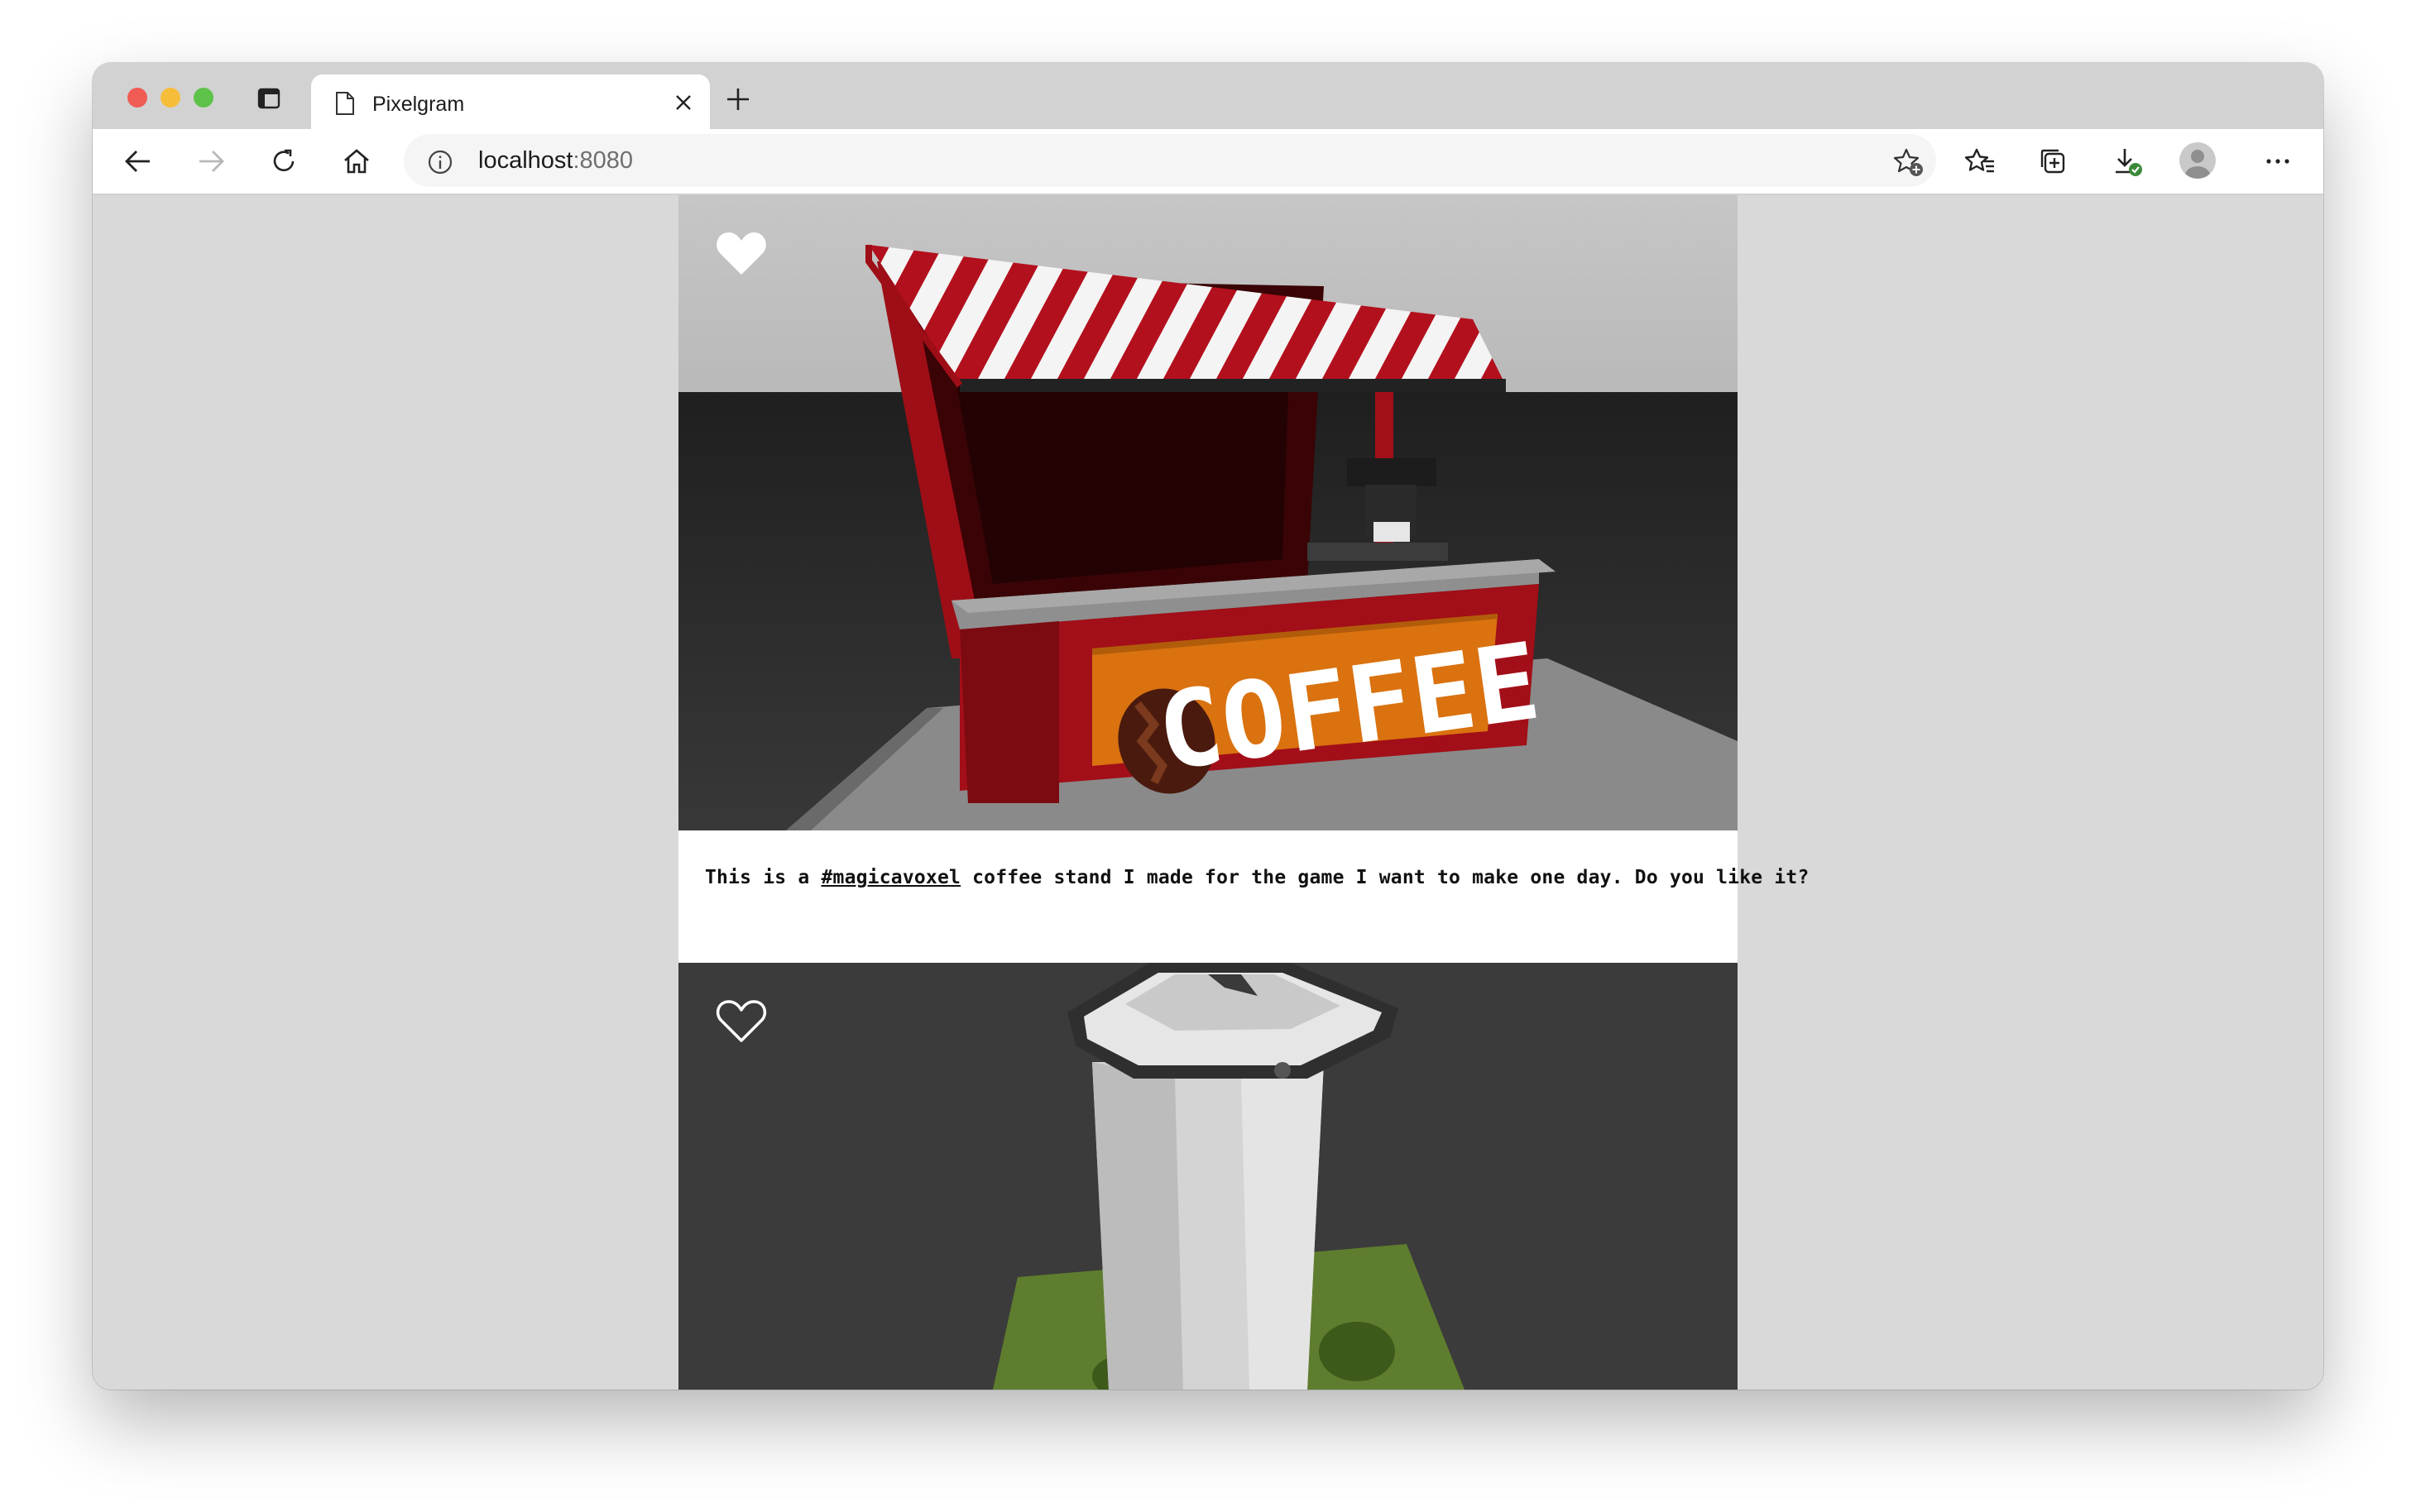 This screenshot has height=1512, width=2416. What do you see at coordinates (419, 104) in the screenshot?
I see `tab-title: Pixelgram` at bounding box center [419, 104].